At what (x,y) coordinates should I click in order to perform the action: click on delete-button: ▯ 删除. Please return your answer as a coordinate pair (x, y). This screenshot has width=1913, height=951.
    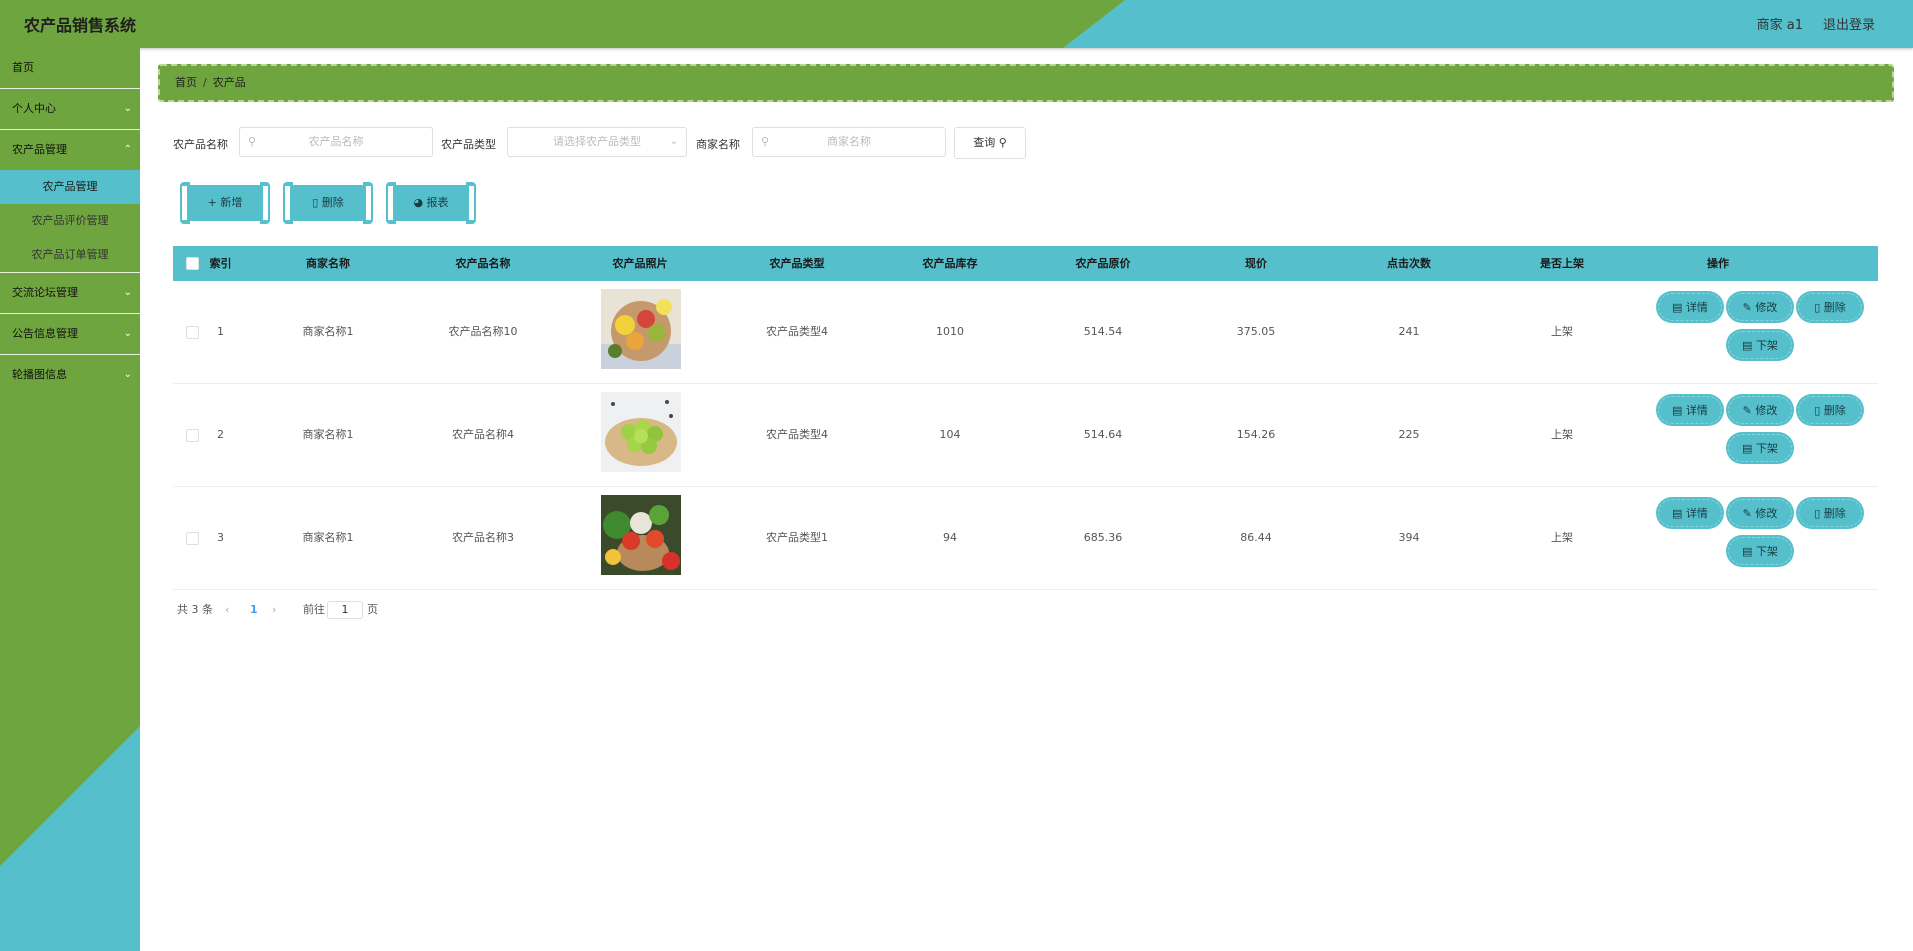
    Looking at the image, I should click on (328, 203).